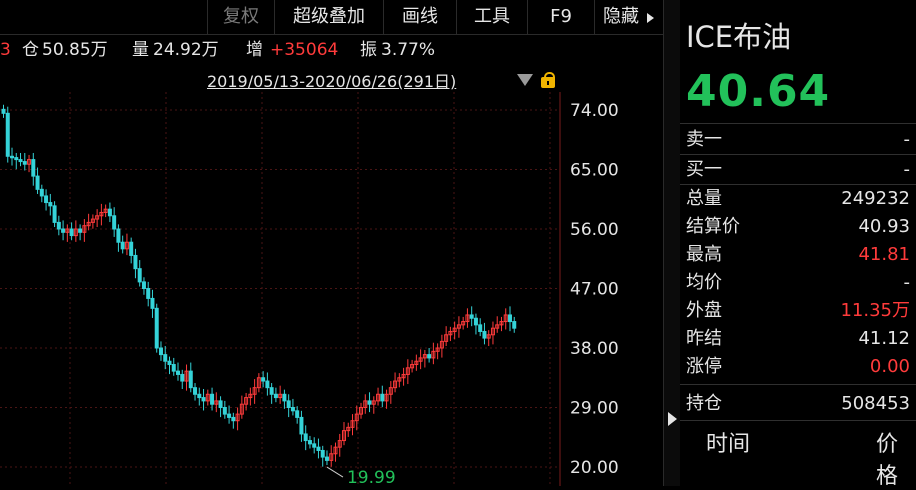 The image size is (916, 490). I want to click on volume-label: 量, so click(140, 50).